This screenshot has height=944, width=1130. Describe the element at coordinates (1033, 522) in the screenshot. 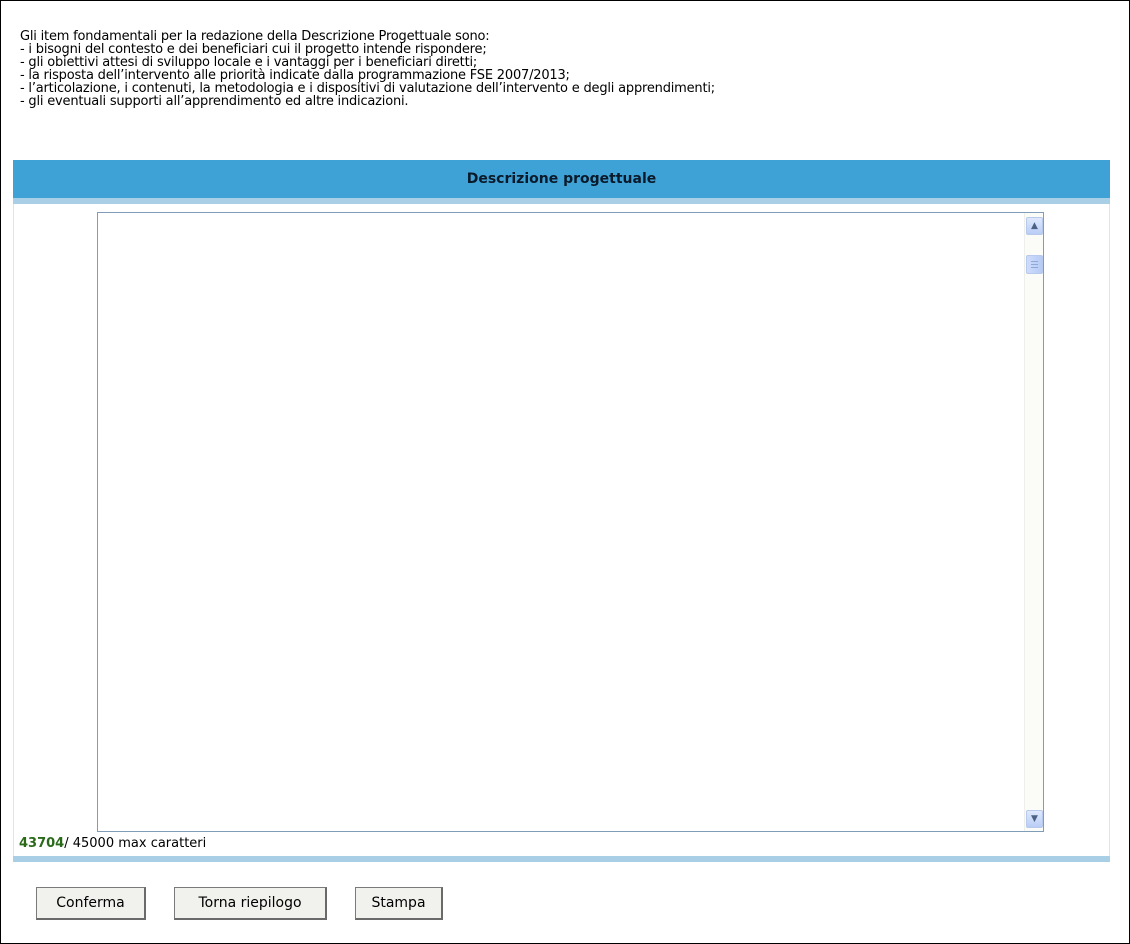

I see `textarea-scrollbar: ▲ ▼` at that location.